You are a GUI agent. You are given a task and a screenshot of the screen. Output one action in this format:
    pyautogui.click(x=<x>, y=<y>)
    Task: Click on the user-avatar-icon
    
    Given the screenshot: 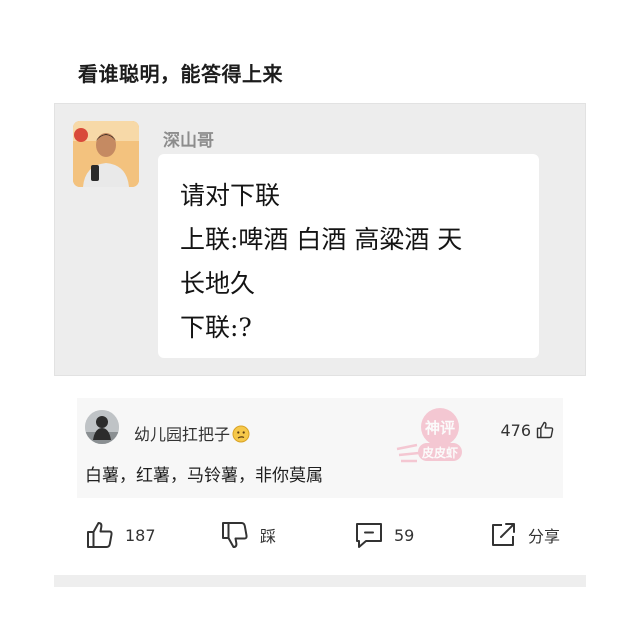 What is the action you would take?
    pyautogui.click(x=102, y=427)
    